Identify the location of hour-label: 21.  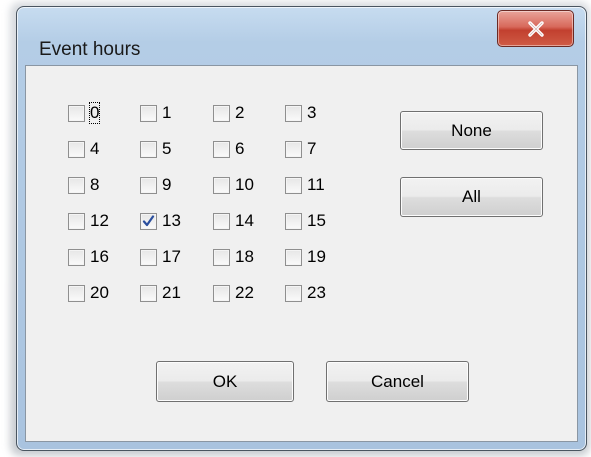
(171, 292).